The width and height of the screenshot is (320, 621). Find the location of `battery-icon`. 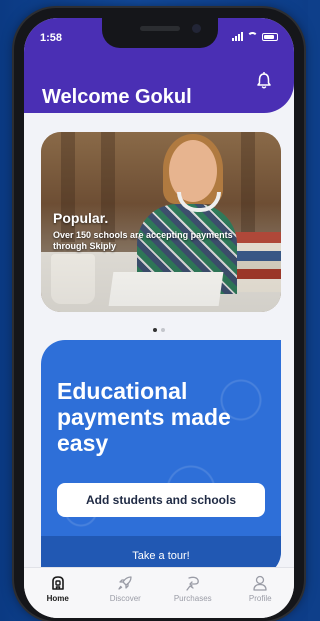

battery-icon is located at coordinates (270, 36).